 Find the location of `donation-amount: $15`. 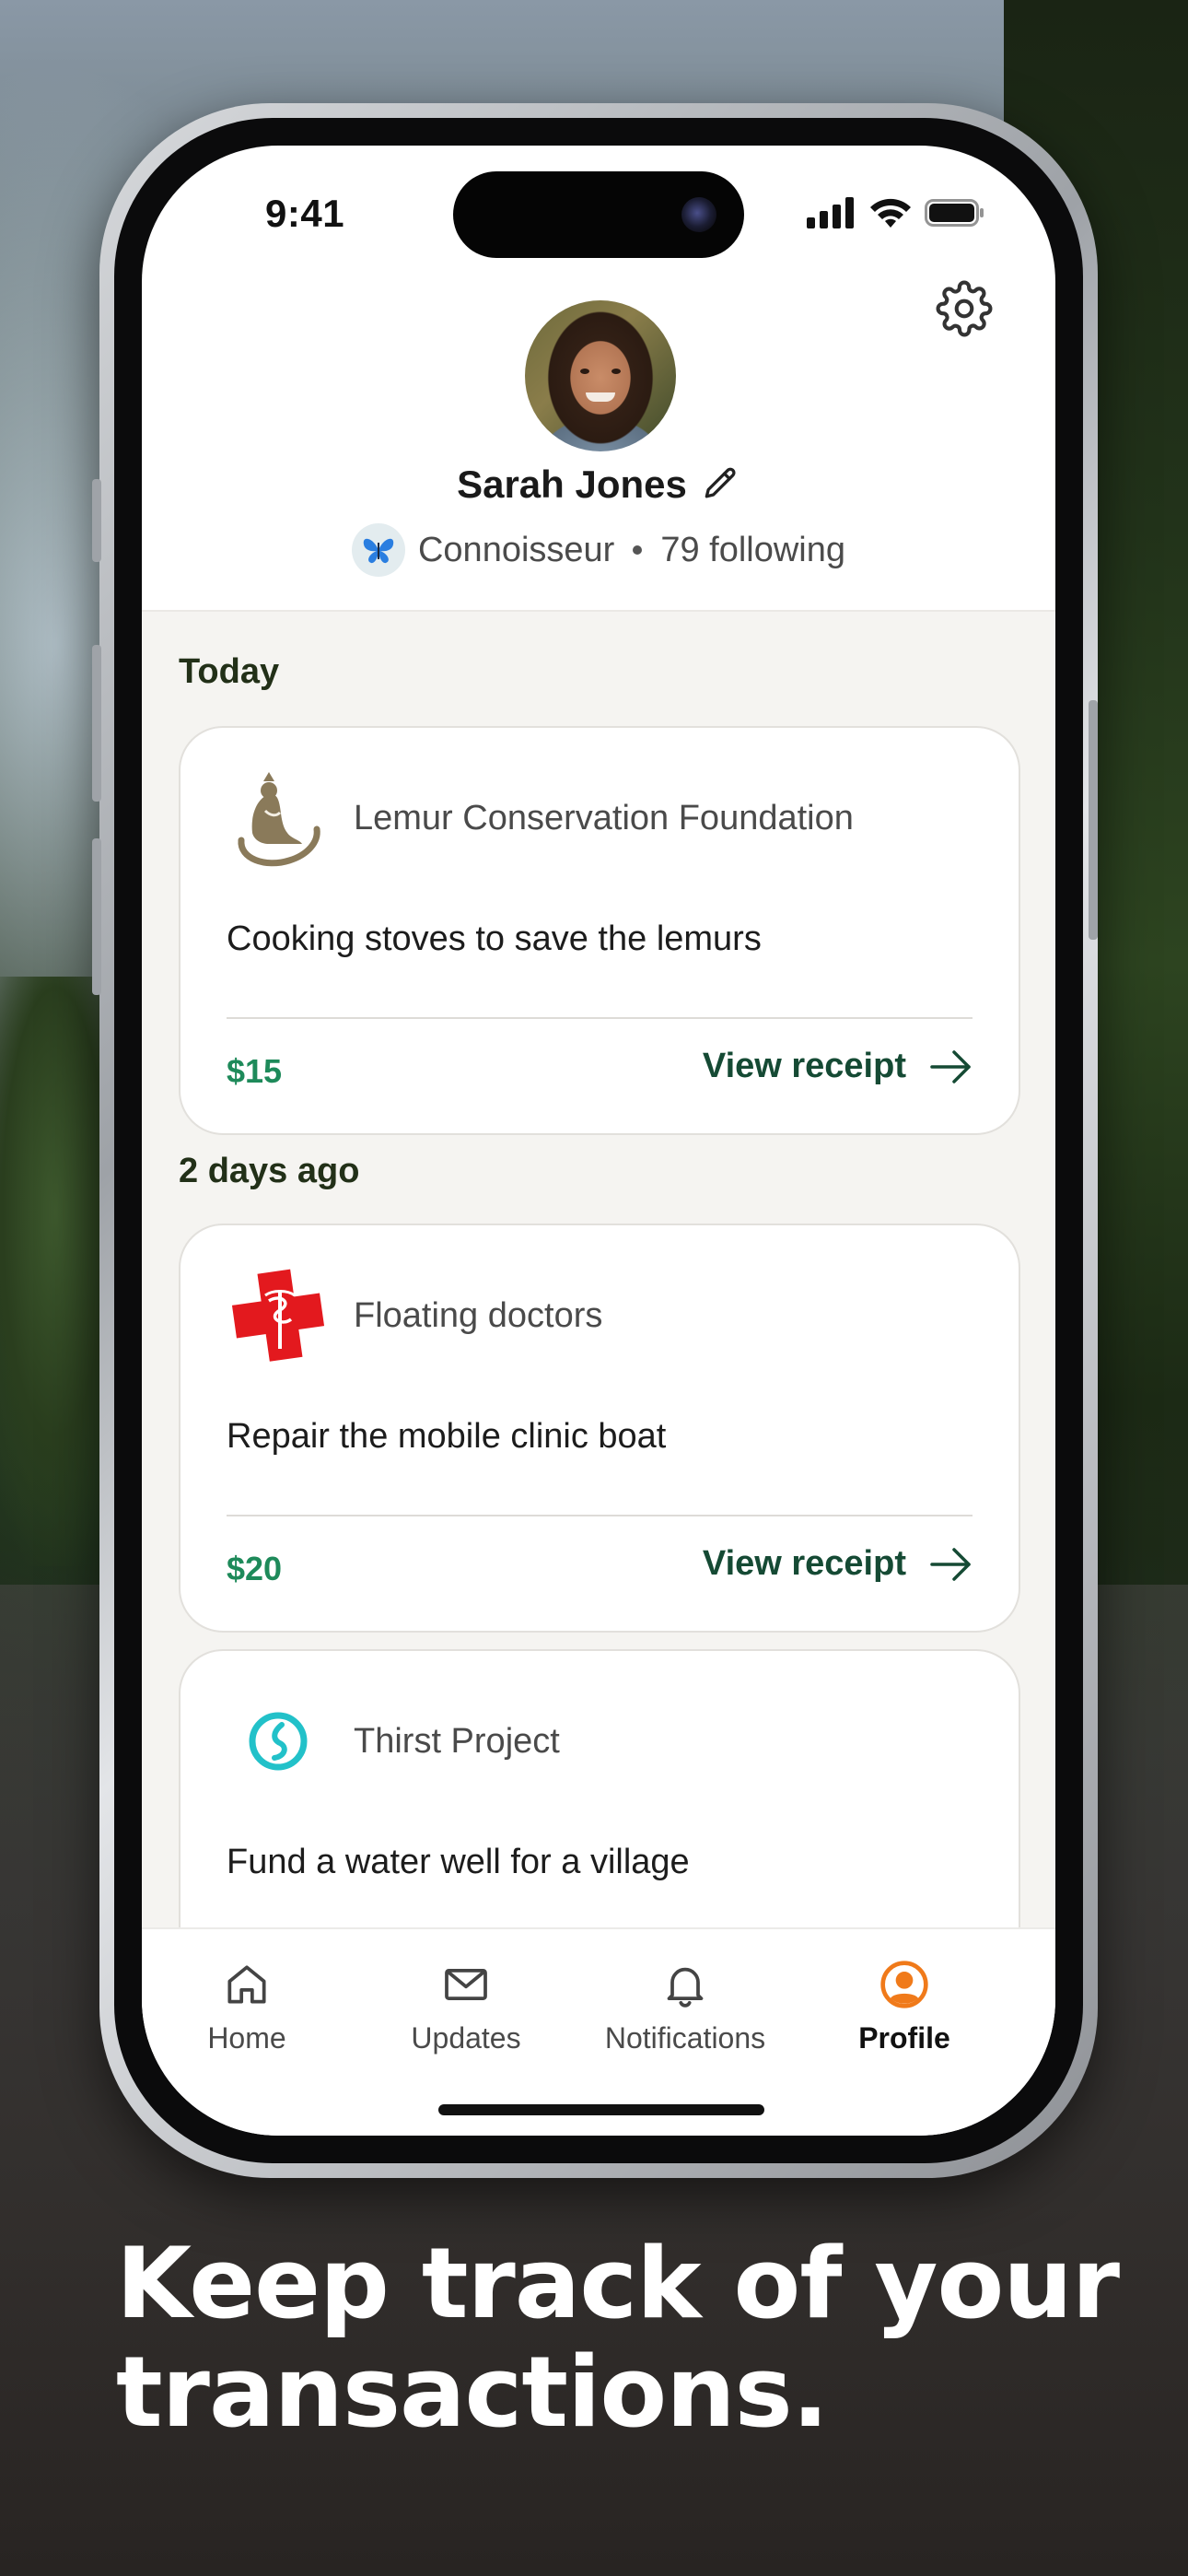

donation-amount: $15 is located at coordinates (255, 1071).